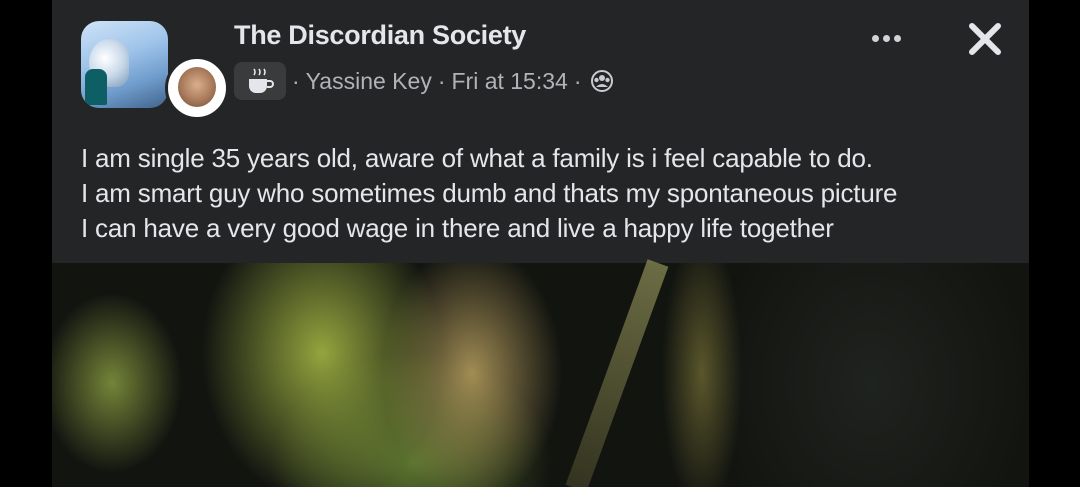 This screenshot has height=487, width=1080. I want to click on photo-branch, so click(617, 373).